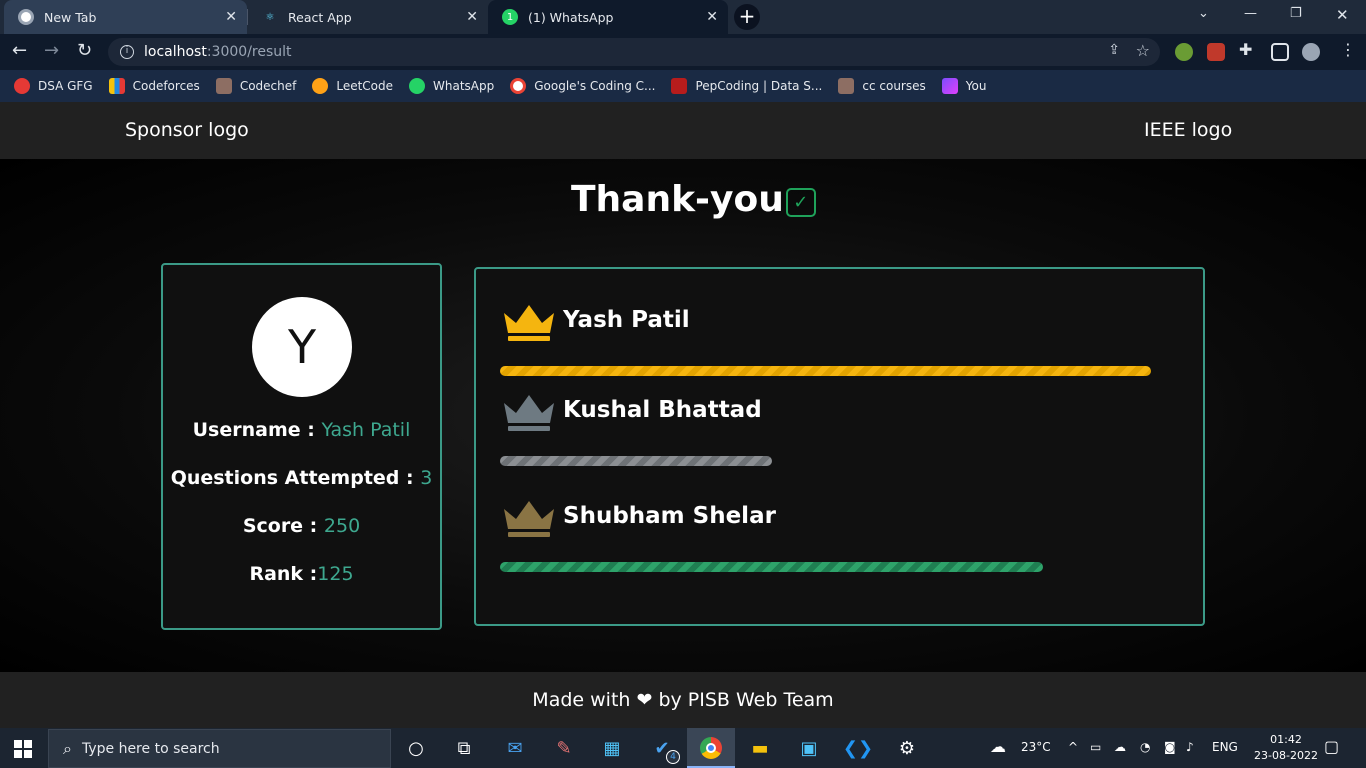  Describe the element at coordinates (417, 86) in the screenshot. I see `whatsapp-icon` at that location.